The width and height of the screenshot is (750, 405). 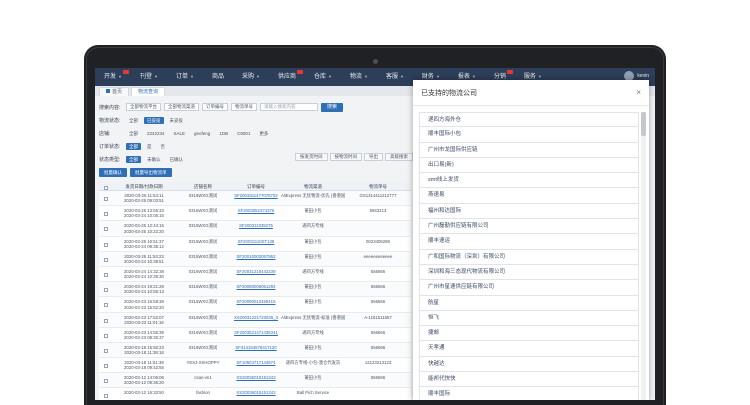 What do you see at coordinates (218, 77) in the screenshot?
I see `nav-item-products: 商品` at bounding box center [218, 77].